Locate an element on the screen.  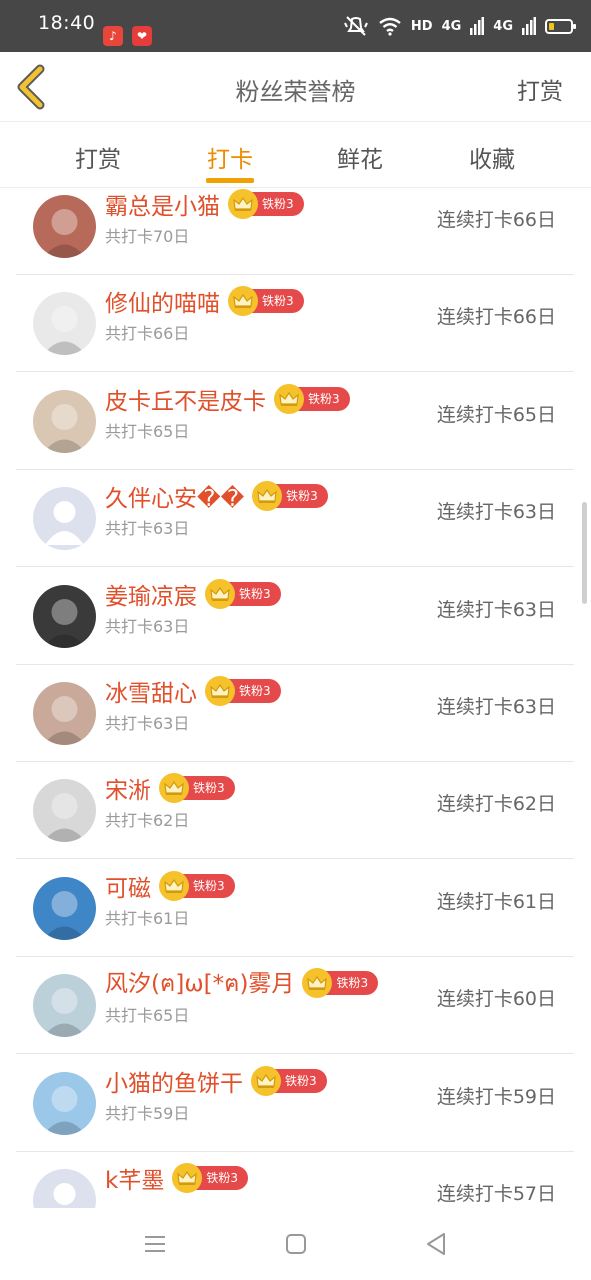
name-line: 修仙的喵喵 铁粉3 is located at coordinates (204, 301).